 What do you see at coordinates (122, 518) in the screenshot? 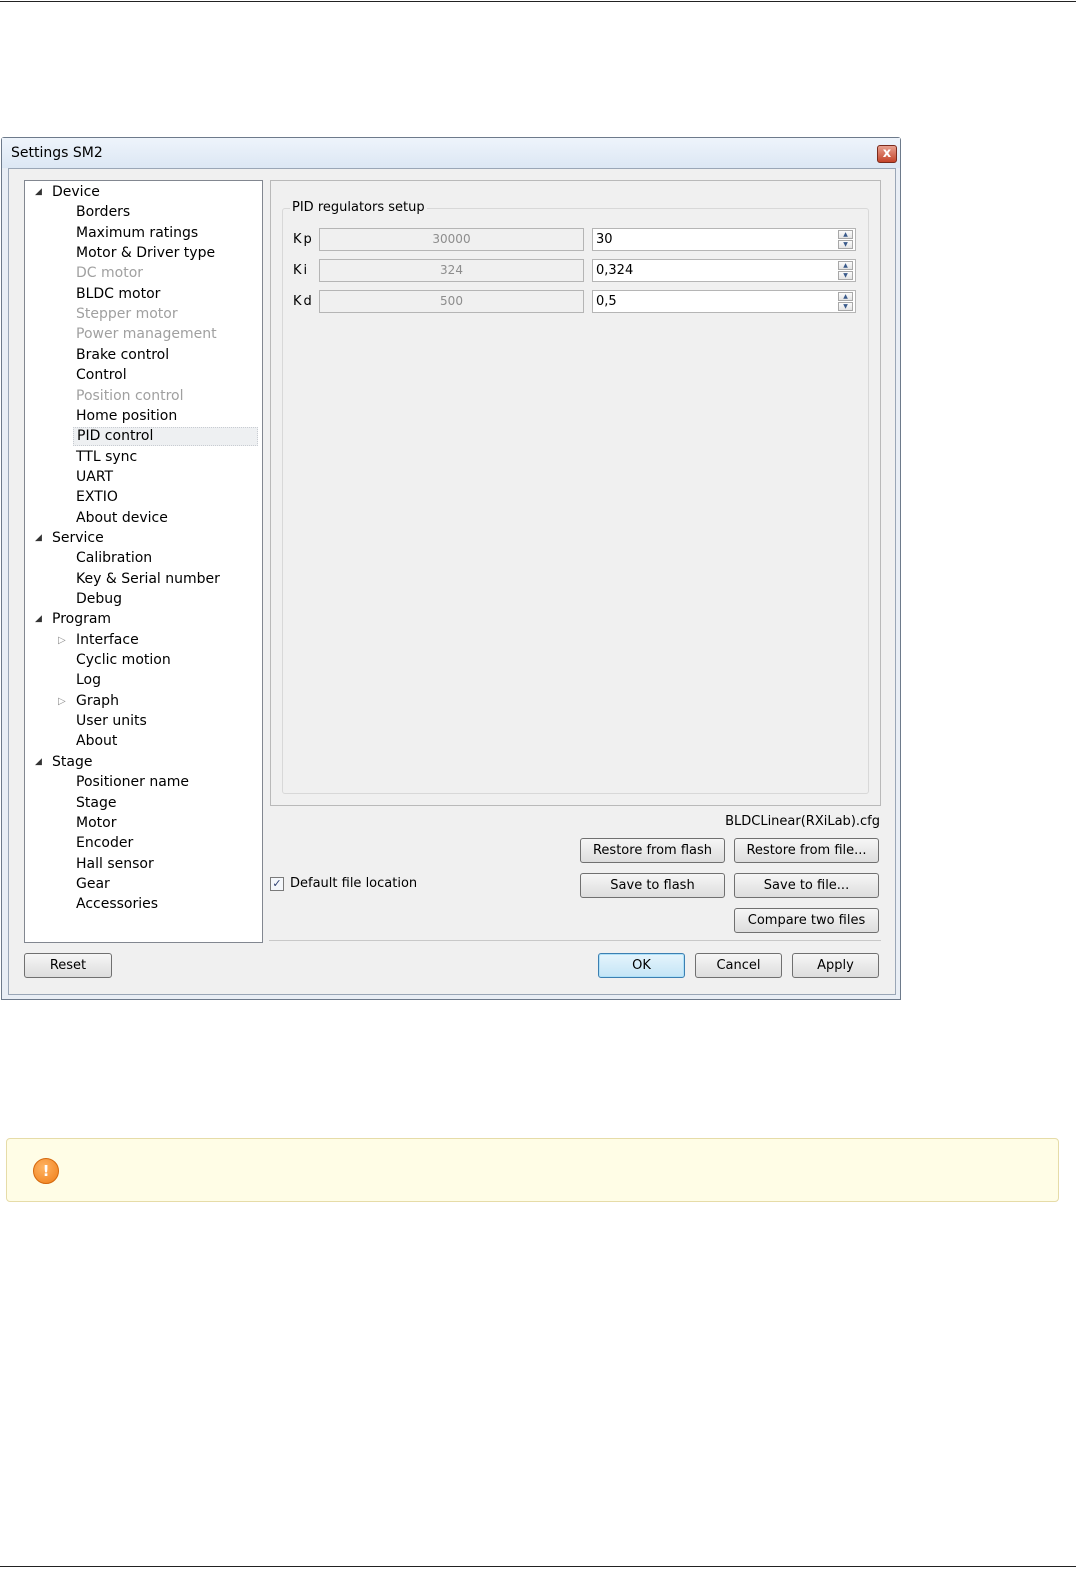
I see `tree-item: About device` at bounding box center [122, 518].